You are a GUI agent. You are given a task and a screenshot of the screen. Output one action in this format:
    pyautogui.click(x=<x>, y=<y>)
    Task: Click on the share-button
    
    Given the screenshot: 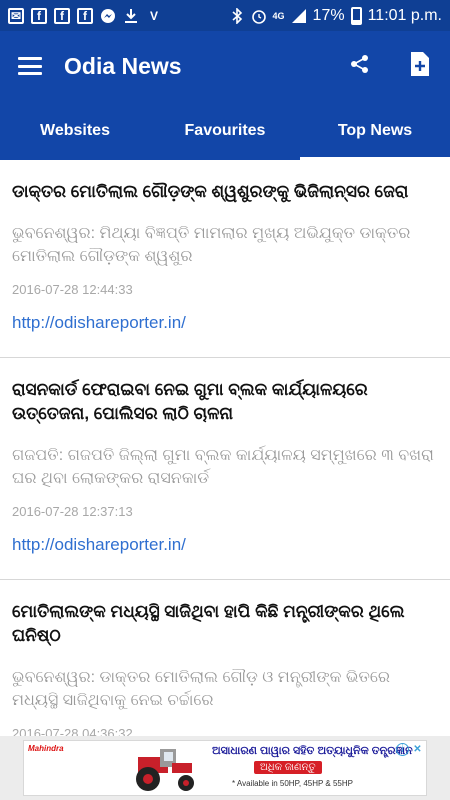 What is the action you would take?
    pyautogui.click(x=360, y=66)
    